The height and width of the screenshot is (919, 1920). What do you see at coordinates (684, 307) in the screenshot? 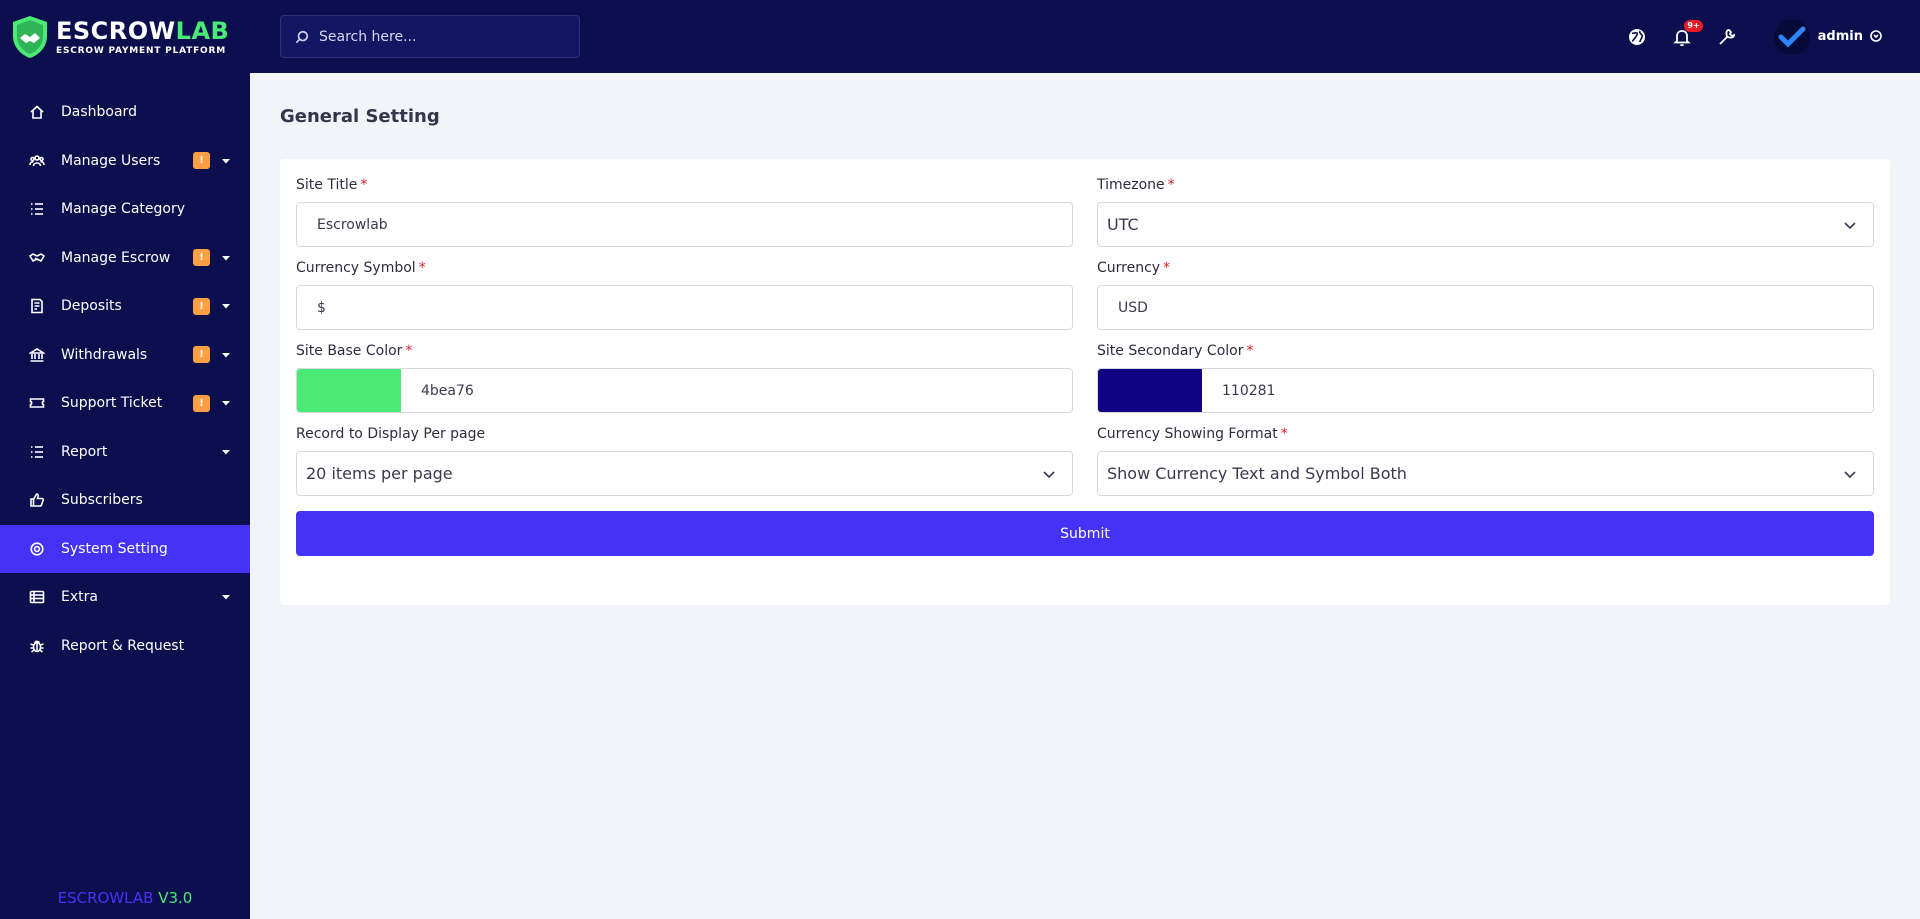
I see `currency-symbol-input: $` at bounding box center [684, 307].